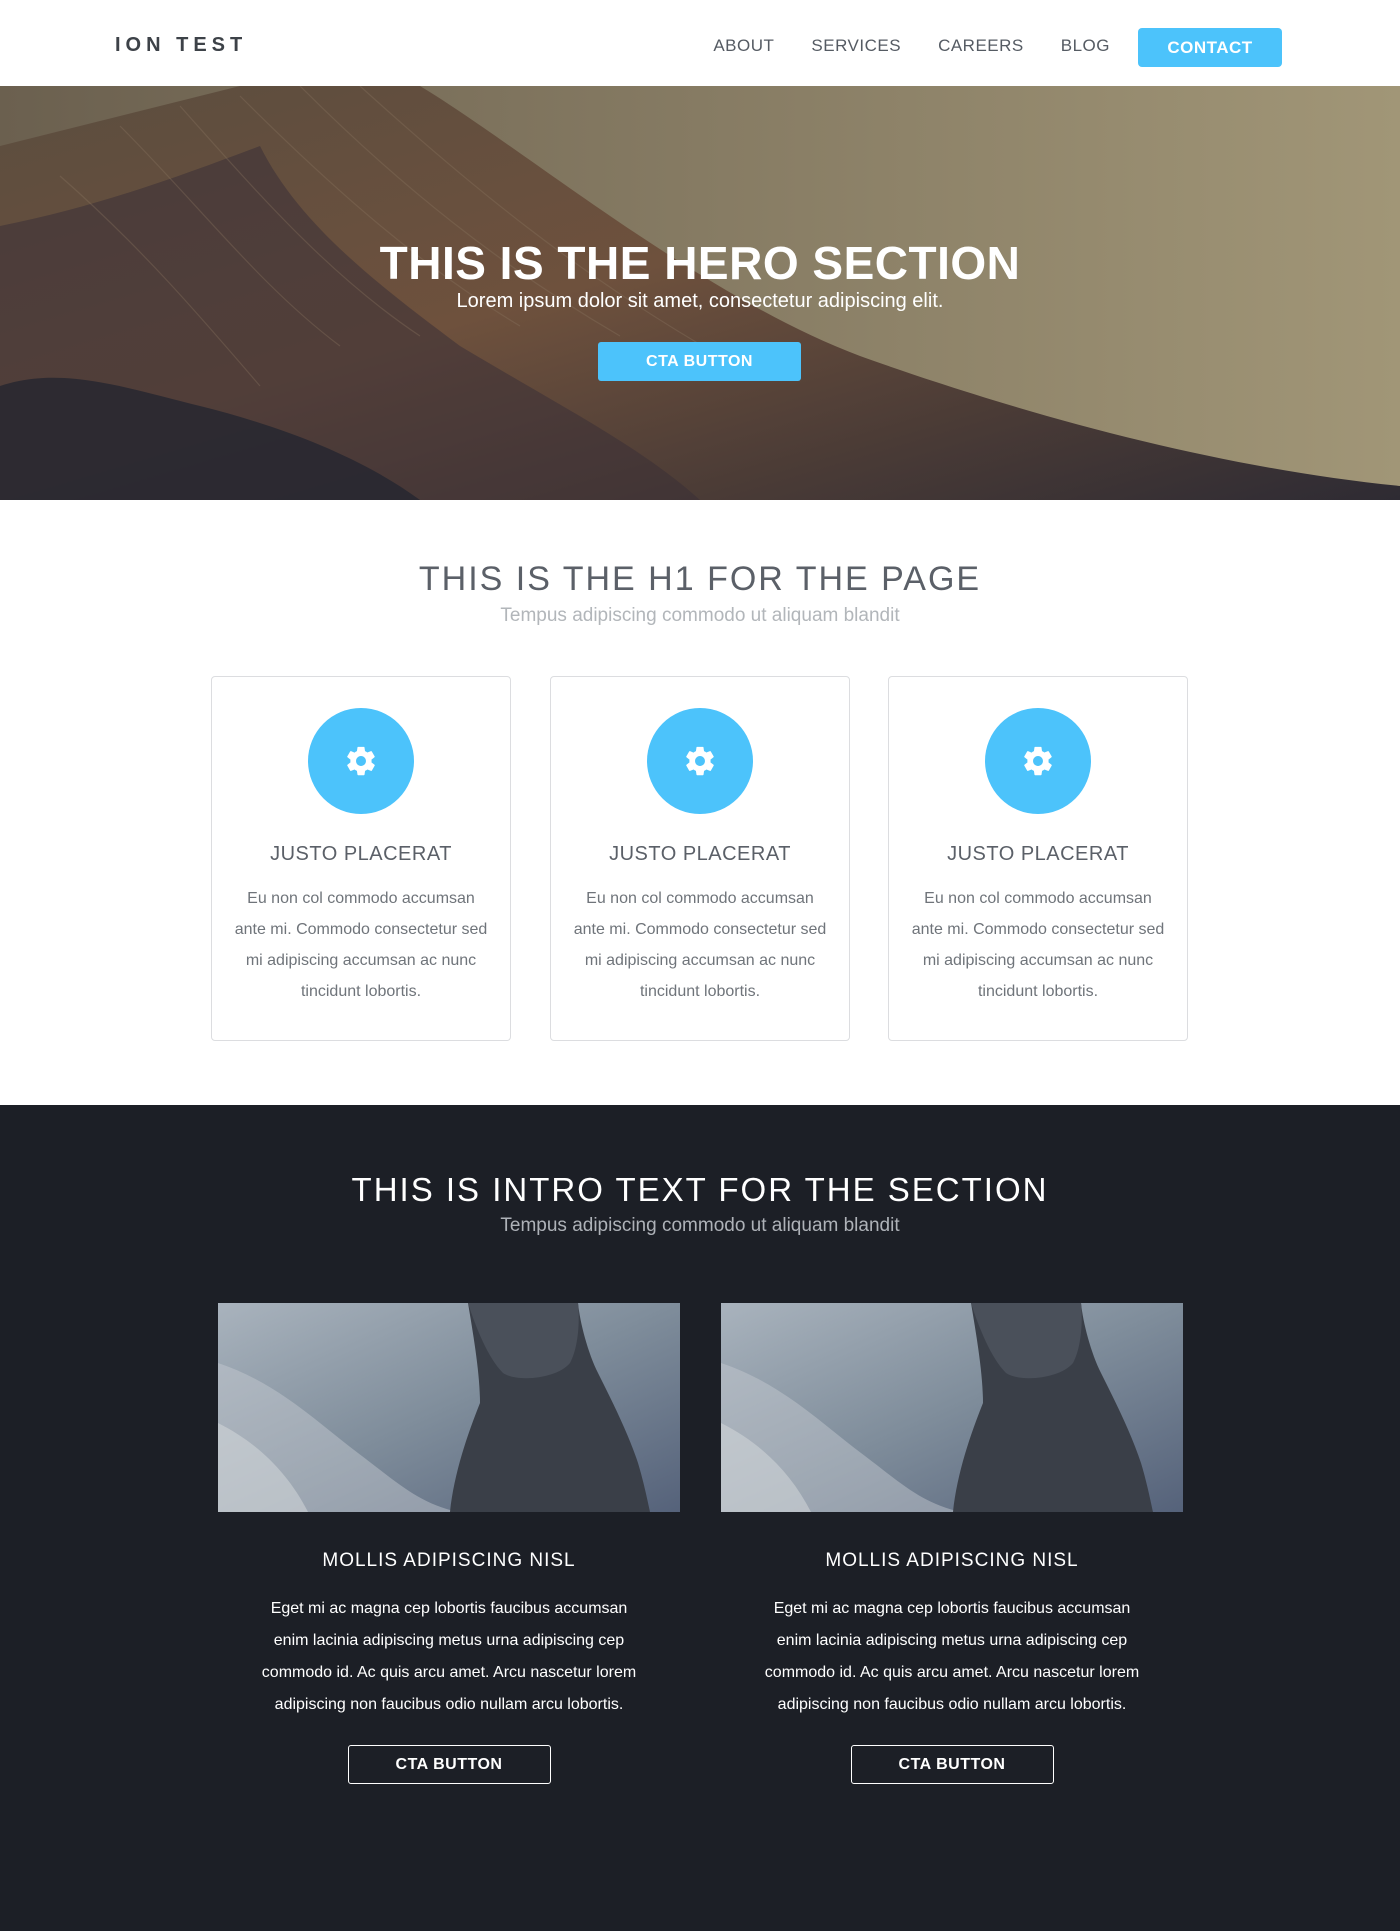 The width and height of the screenshot is (1400, 1931). What do you see at coordinates (700, 579) in the screenshot?
I see `page-title: THIS IS THE H1 FOR THE PAGE` at bounding box center [700, 579].